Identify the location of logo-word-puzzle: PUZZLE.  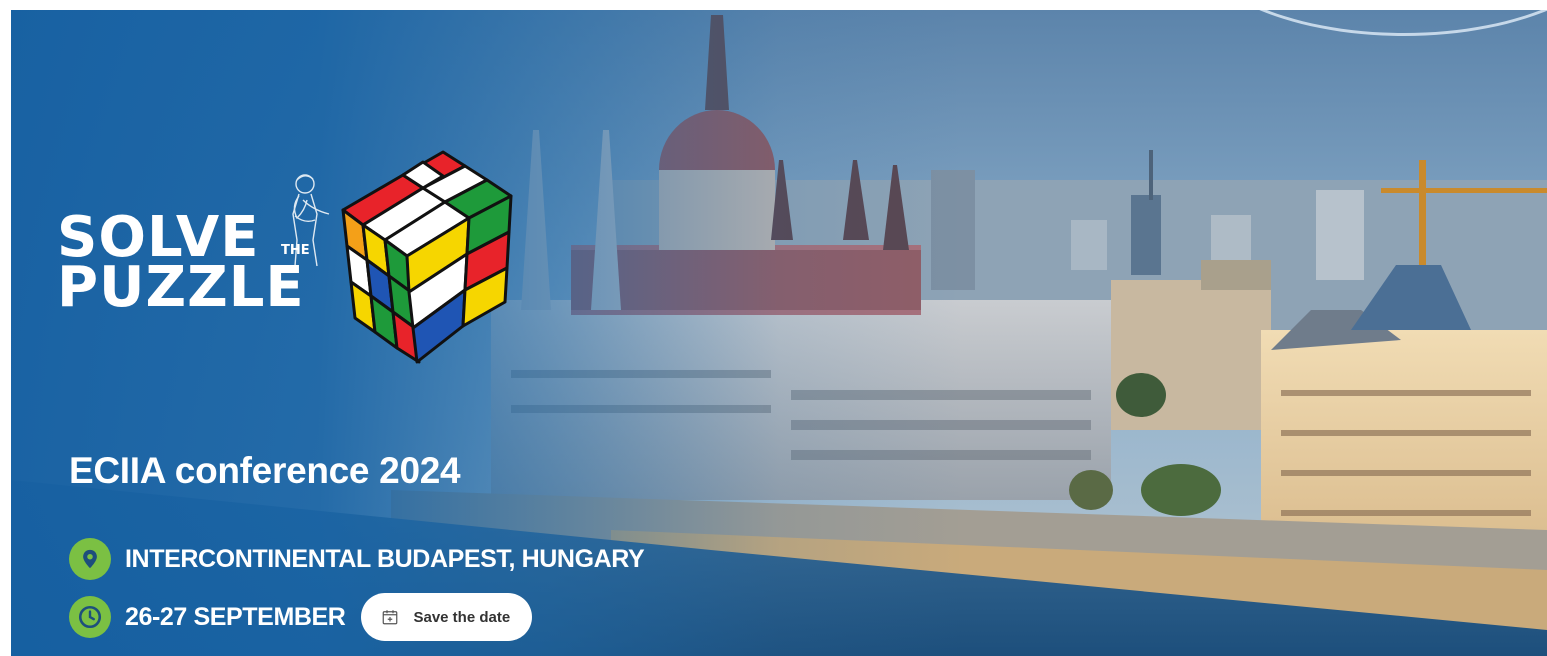
(181, 287).